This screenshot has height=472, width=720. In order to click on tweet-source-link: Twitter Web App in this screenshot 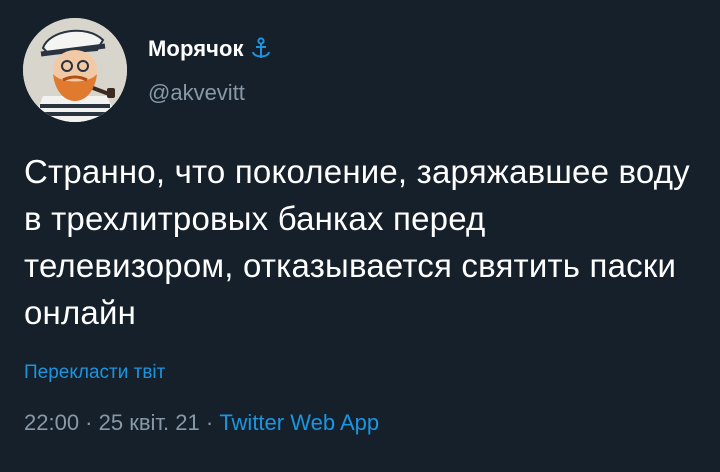, I will do `click(299, 422)`.